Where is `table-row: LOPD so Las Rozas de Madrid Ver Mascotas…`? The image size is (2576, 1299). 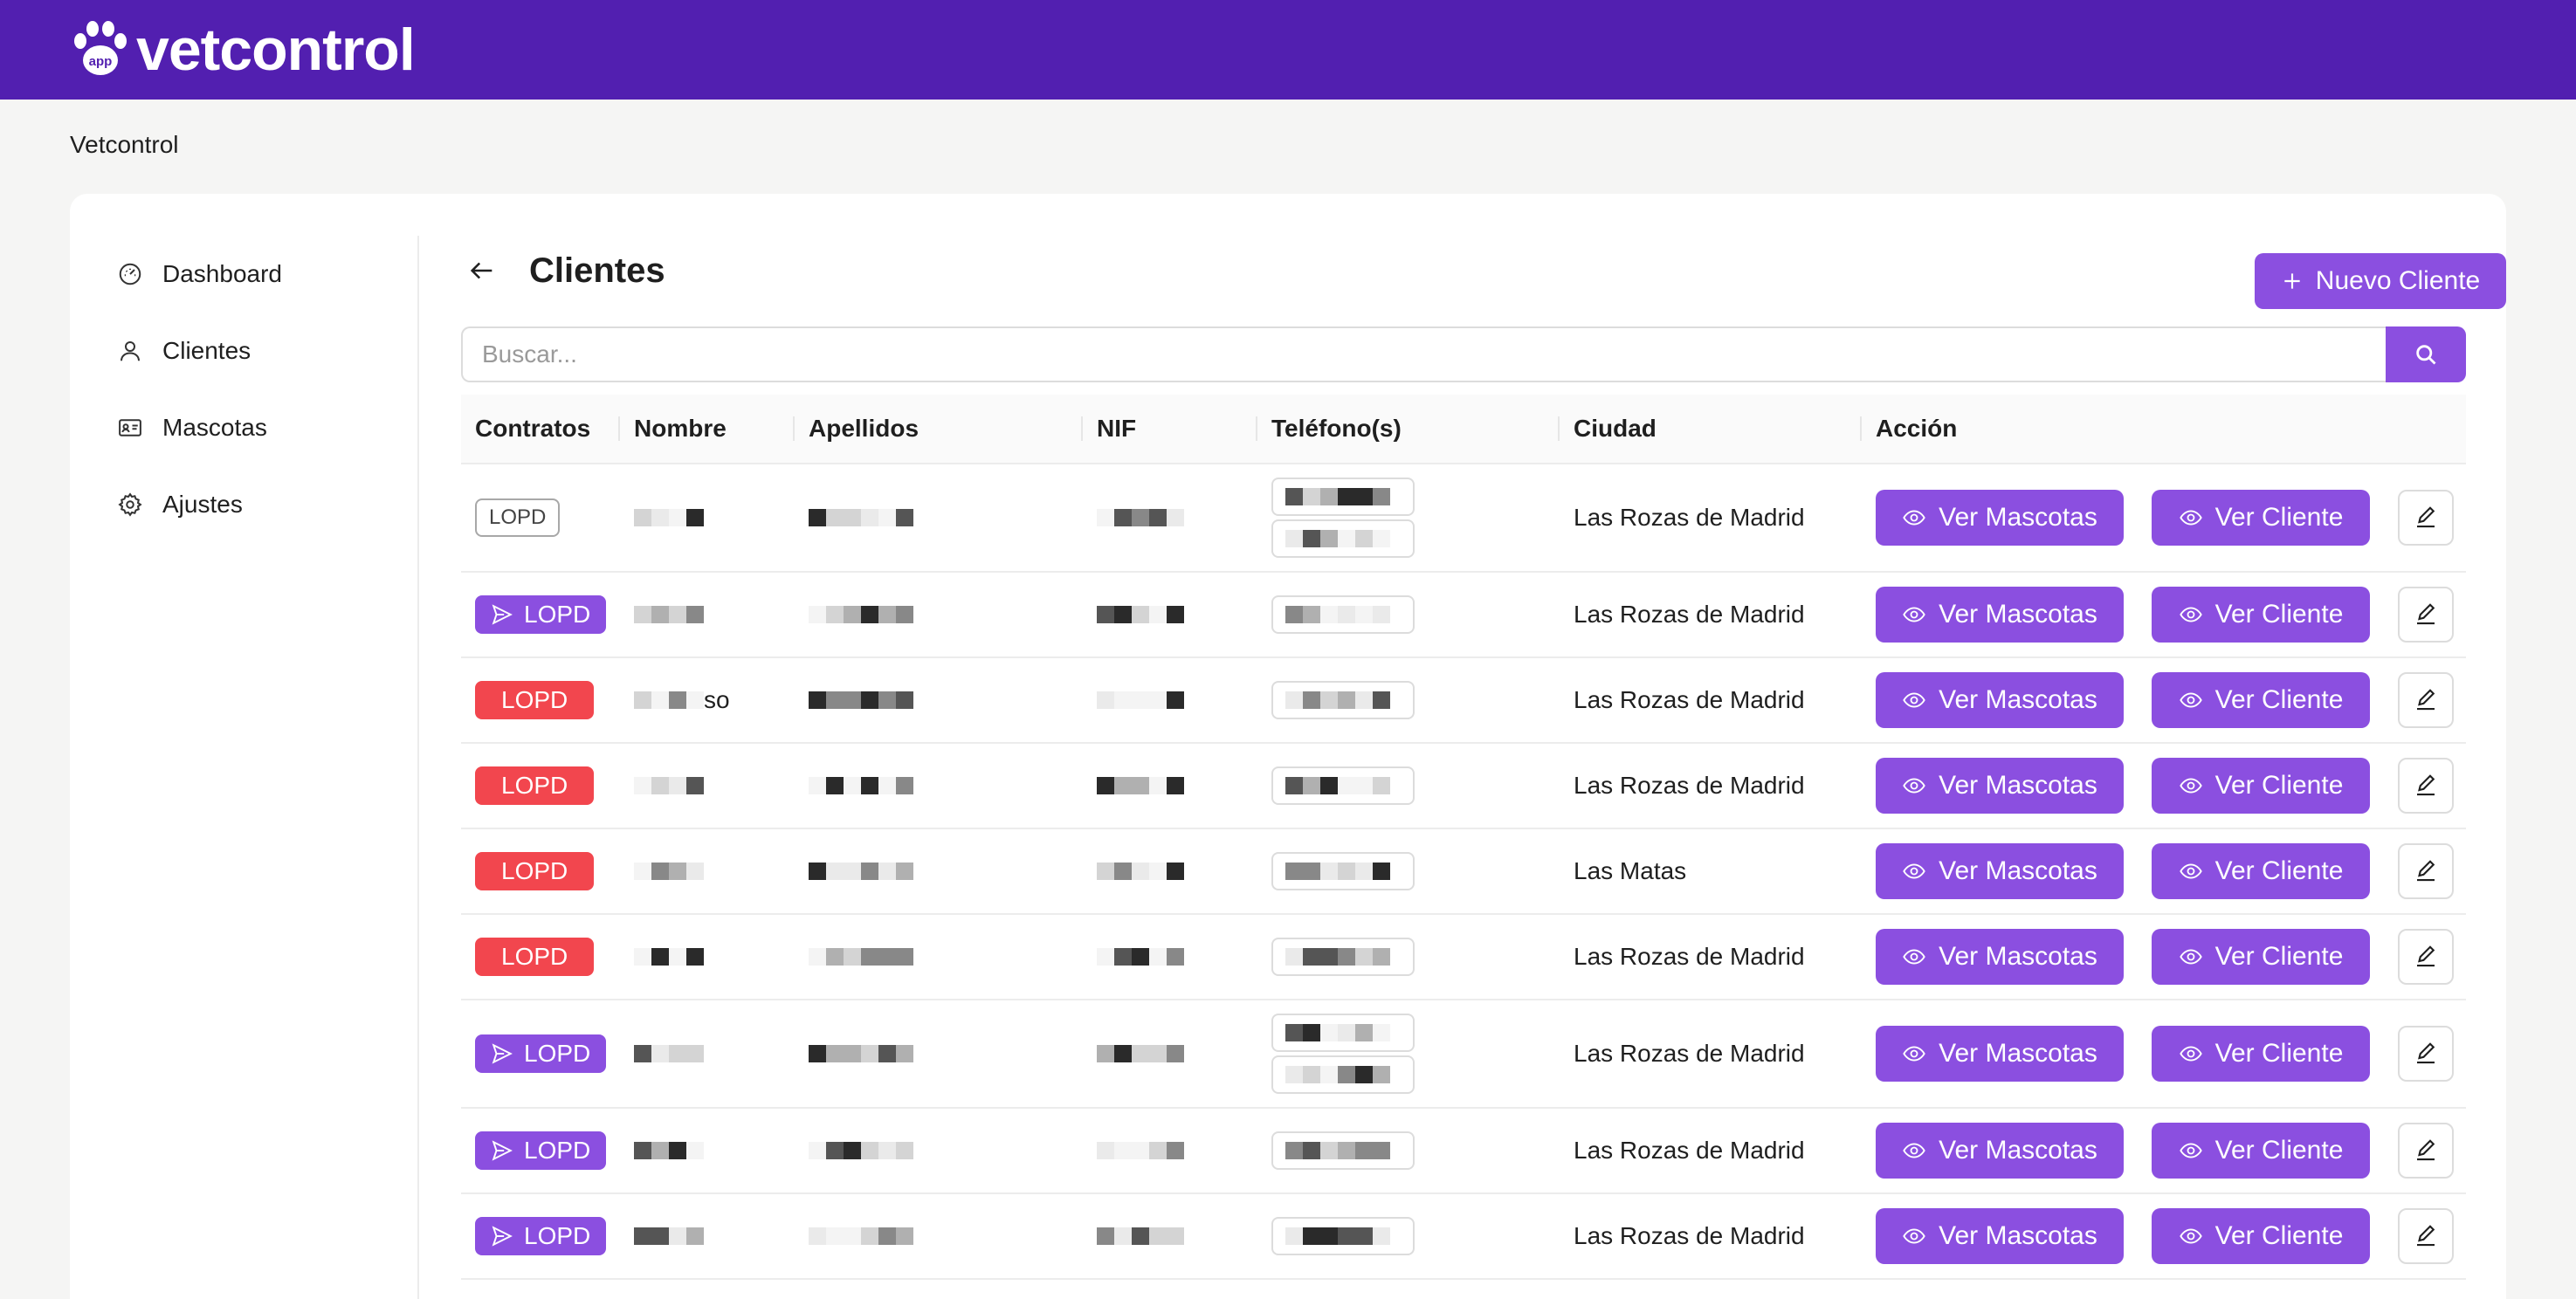
table-row: LOPD so Las Rozas de Madrid Ver Mascotas… is located at coordinates (1463, 701).